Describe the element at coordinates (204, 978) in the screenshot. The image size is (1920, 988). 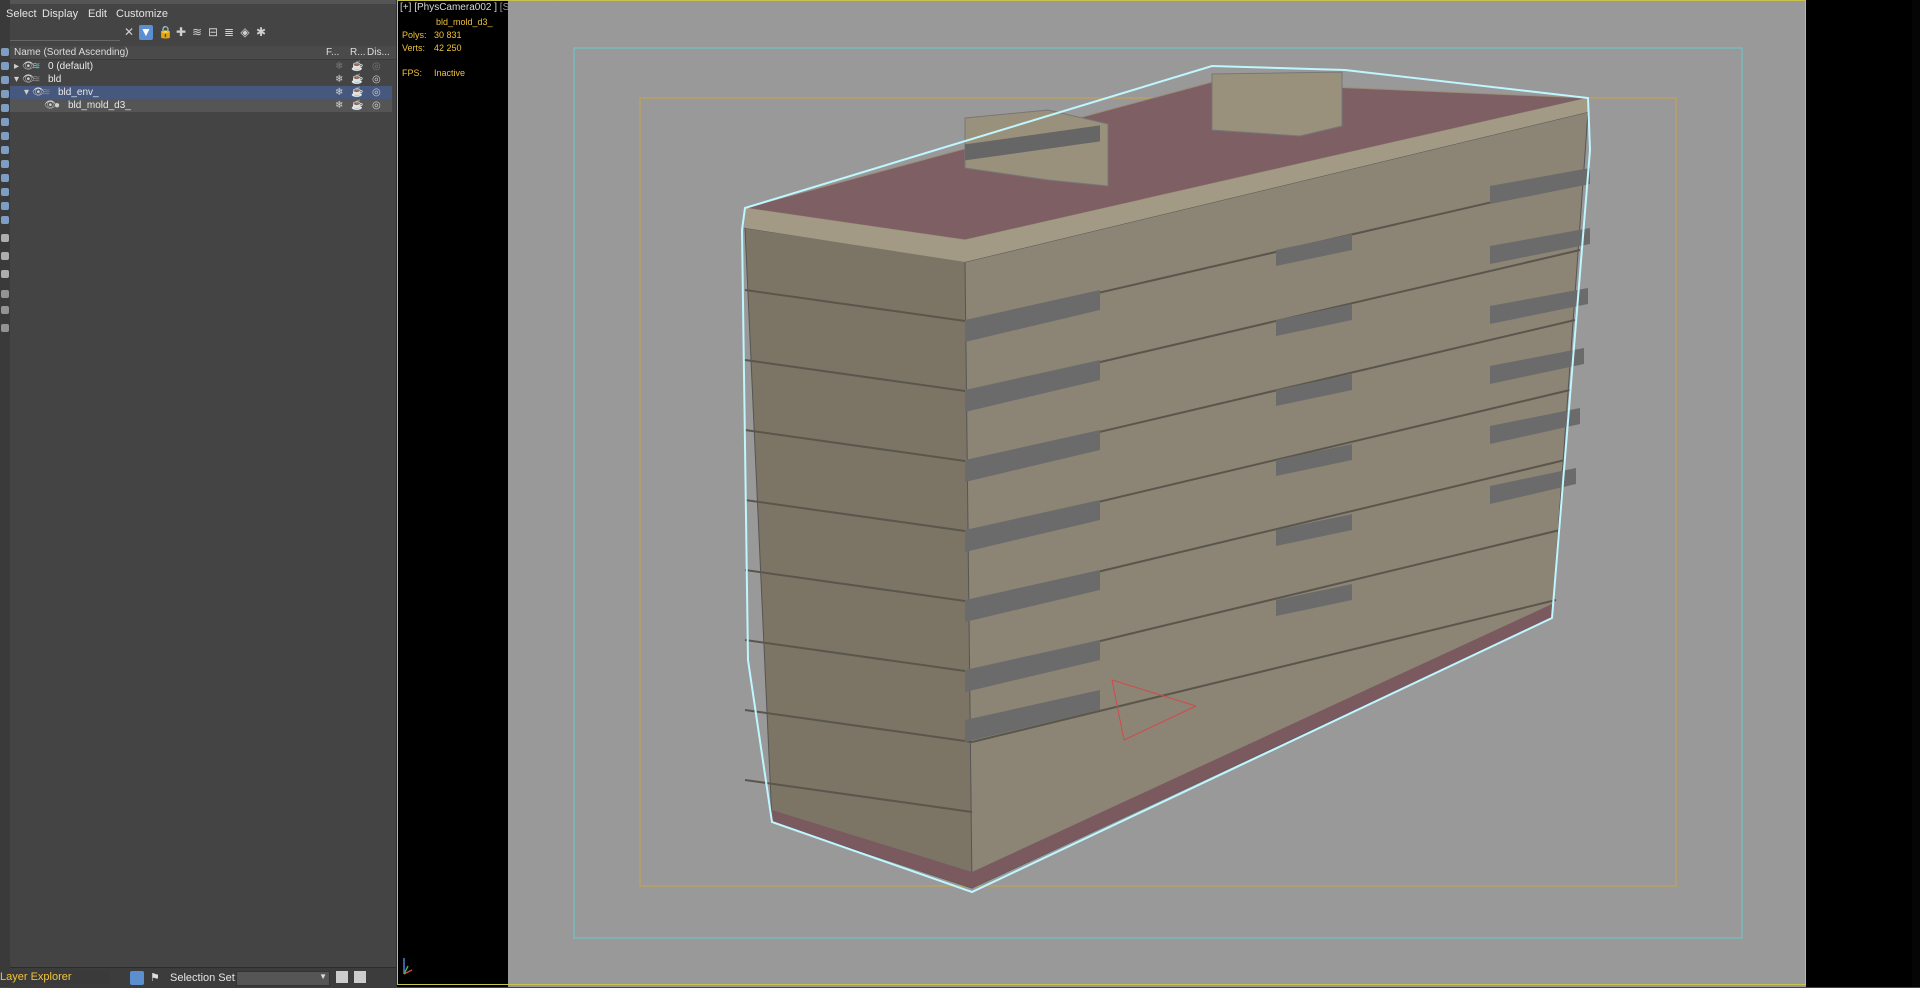
I see `selection-set-label: Selection Set:` at that location.